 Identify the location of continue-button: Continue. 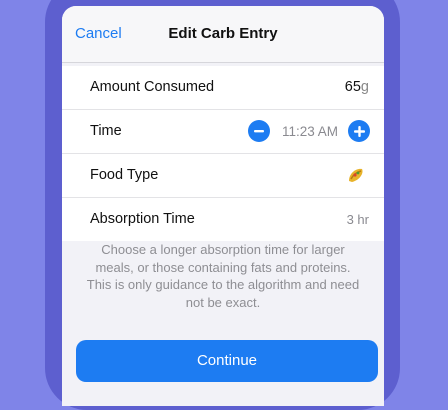
(227, 361).